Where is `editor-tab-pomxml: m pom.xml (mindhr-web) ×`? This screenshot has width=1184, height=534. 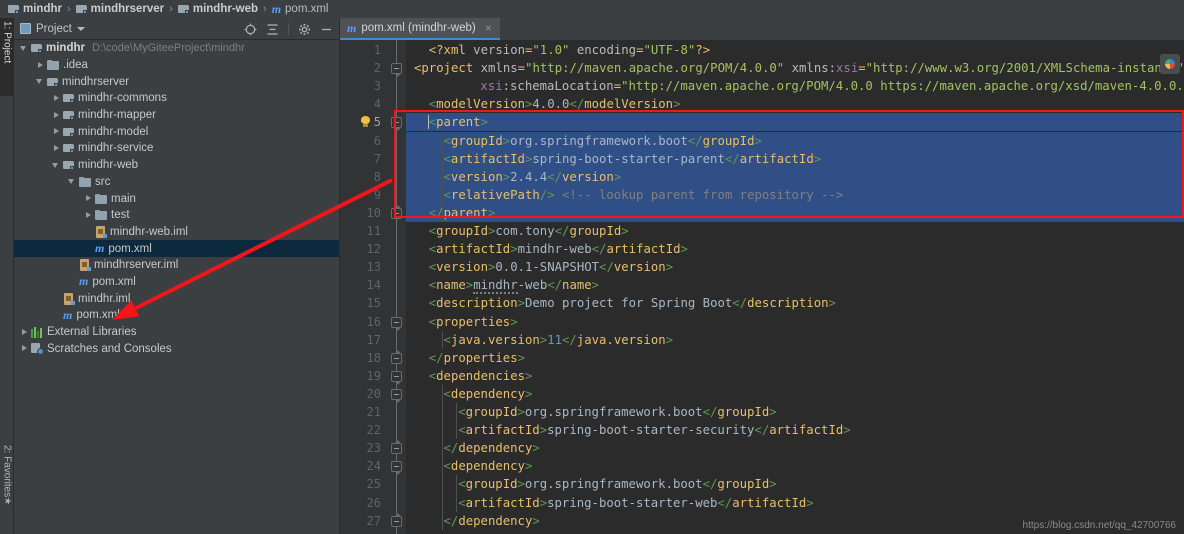
editor-tab-pomxml: m pom.xml (mindhr-web) × is located at coordinates (420, 29).